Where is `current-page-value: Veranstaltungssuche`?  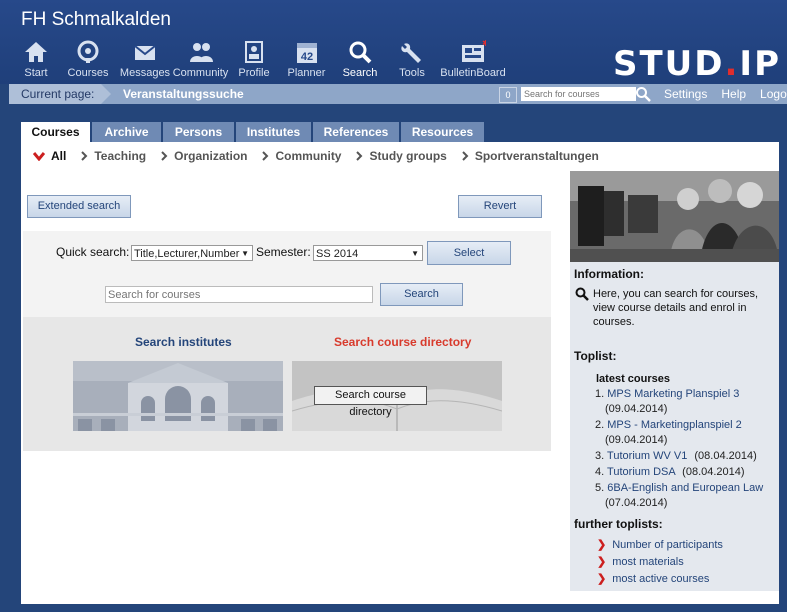 current-page-value: Veranstaltungssuche is located at coordinates (183, 94).